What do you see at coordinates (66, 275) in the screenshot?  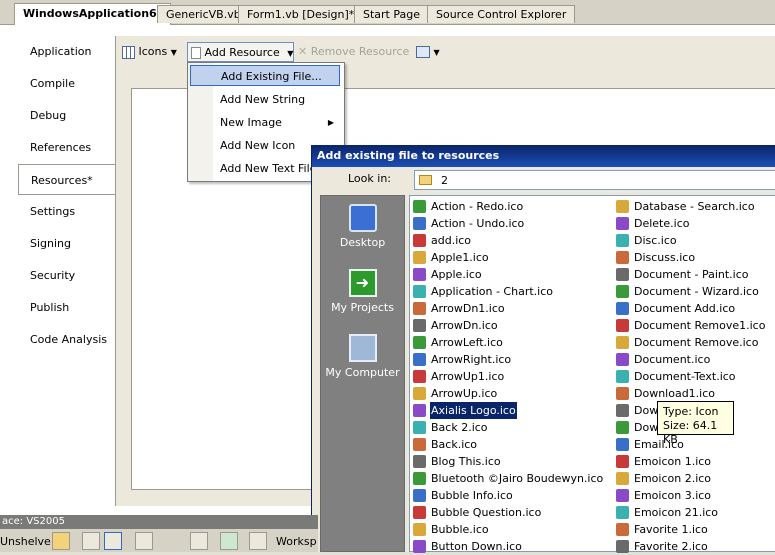 I see `sidebar-item-security: Security` at bounding box center [66, 275].